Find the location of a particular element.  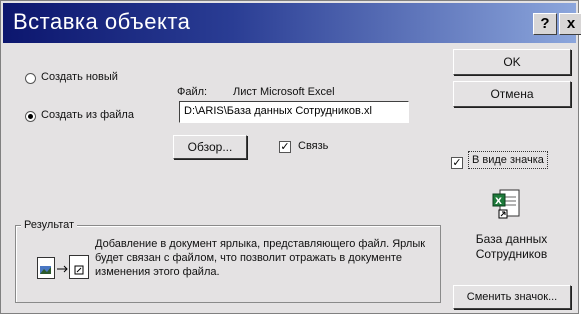

as-icon-label: В виде значка is located at coordinates (508, 160).